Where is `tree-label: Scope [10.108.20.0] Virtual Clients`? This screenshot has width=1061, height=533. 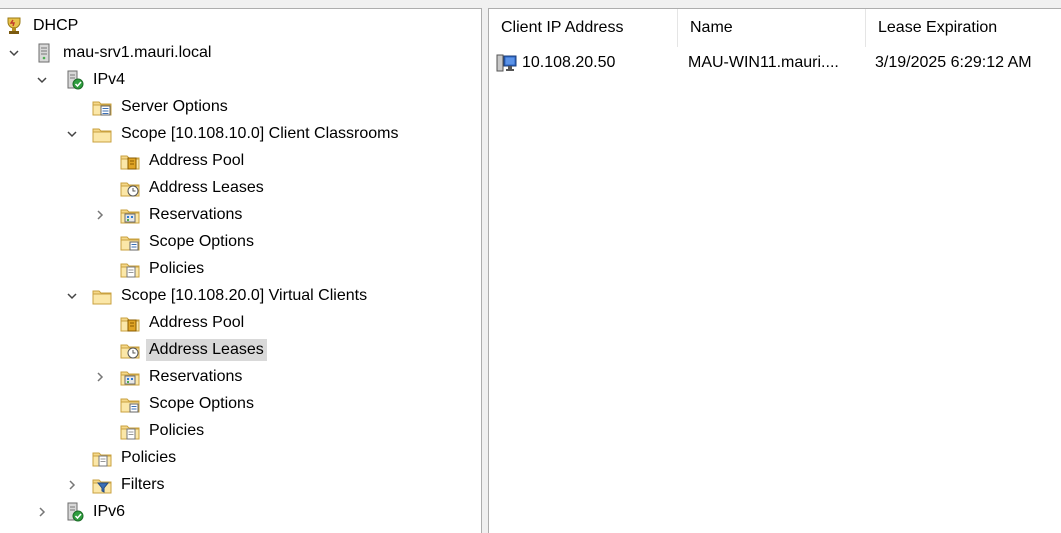
tree-label: Scope [10.108.20.0] Virtual Clients is located at coordinates (244, 295).